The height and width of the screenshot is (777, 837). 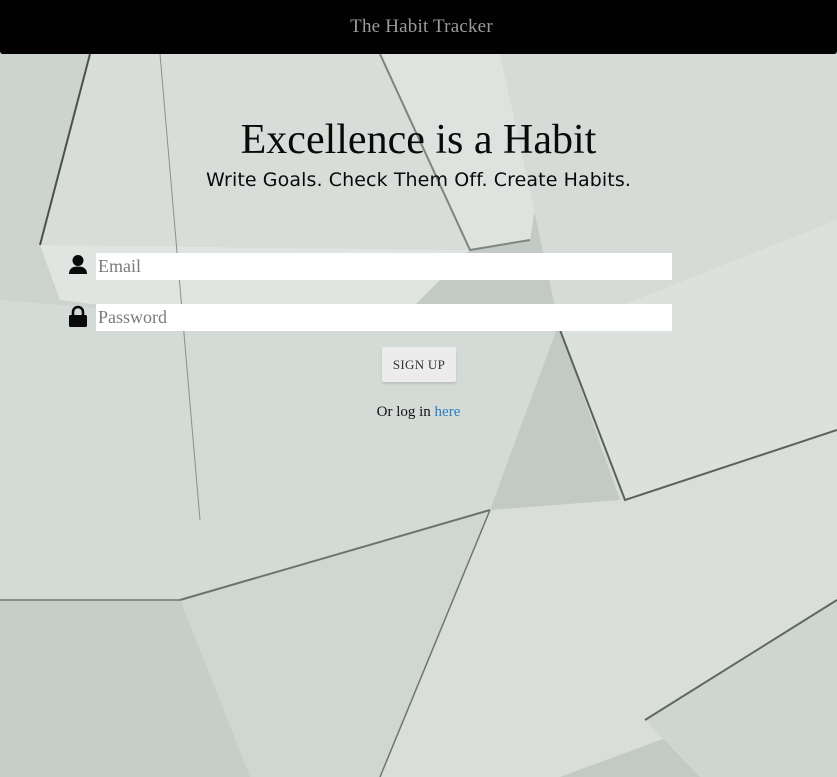 What do you see at coordinates (418, 140) in the screenshot?
I see `page-title: Excellence is a Habit` at bounding box center [418, 140].